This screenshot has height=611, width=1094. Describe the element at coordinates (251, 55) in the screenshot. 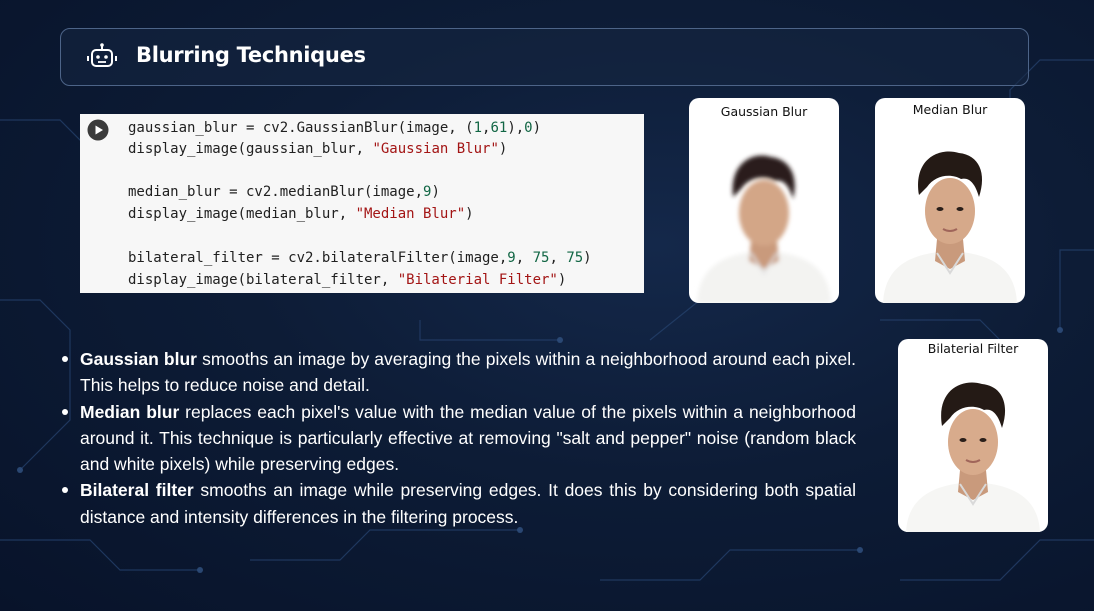

I see `page-title: Blurring Techniques` at that location.